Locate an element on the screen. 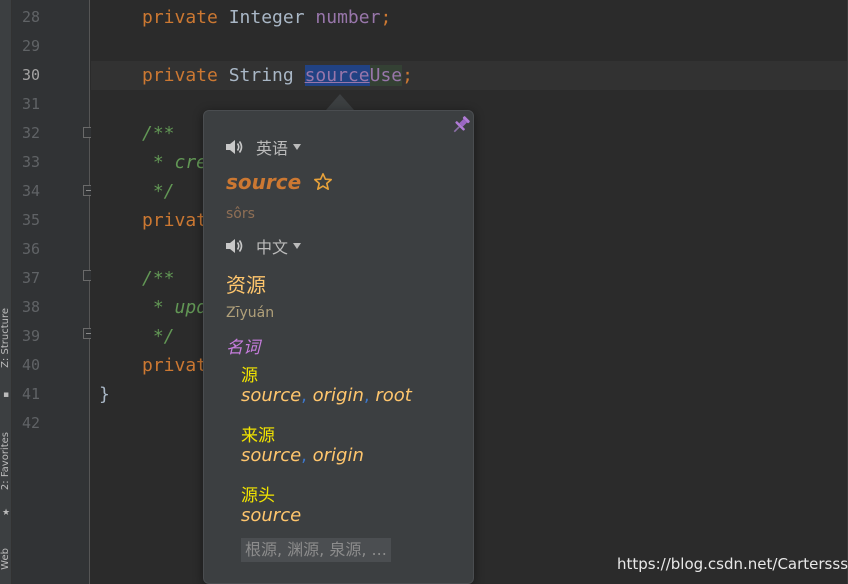 The height and width of the screenshot is (584, 848). code-line-30: private String sourceUse; is located at coordinates (277, 75).